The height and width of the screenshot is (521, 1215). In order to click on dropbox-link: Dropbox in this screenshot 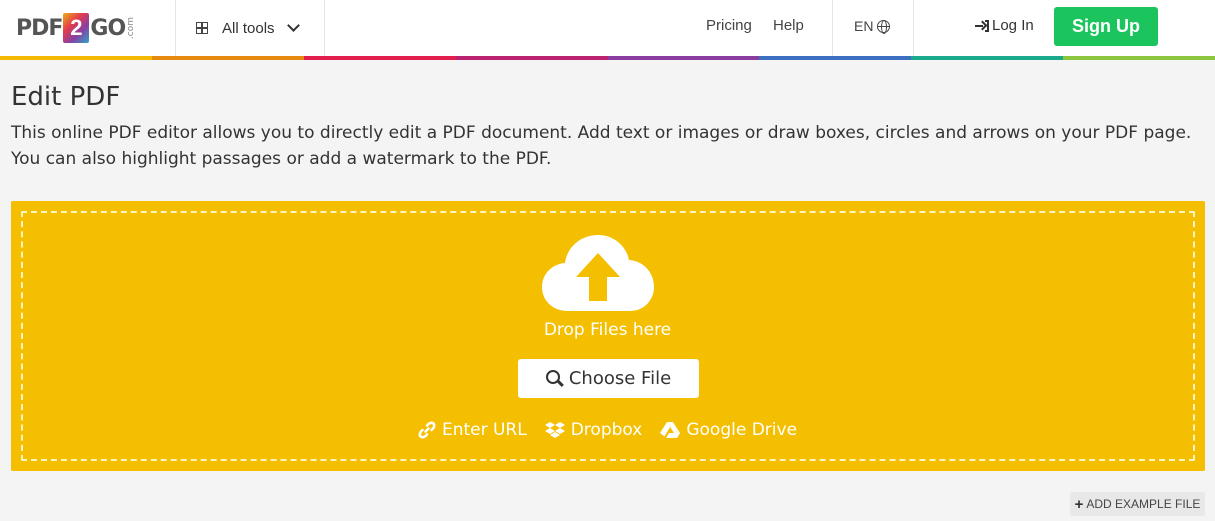, I will do `click(593, 430)`.